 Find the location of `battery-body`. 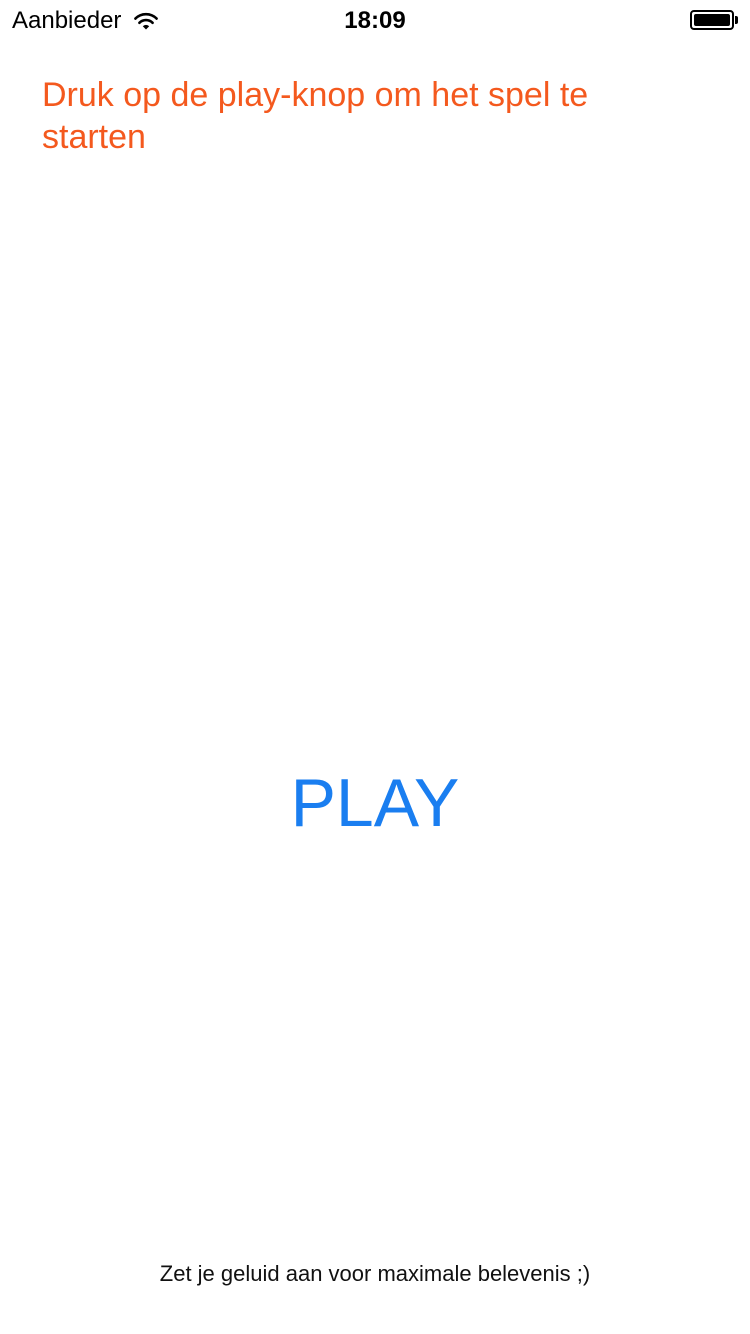

battery-body is located at coordinates (712, 20).